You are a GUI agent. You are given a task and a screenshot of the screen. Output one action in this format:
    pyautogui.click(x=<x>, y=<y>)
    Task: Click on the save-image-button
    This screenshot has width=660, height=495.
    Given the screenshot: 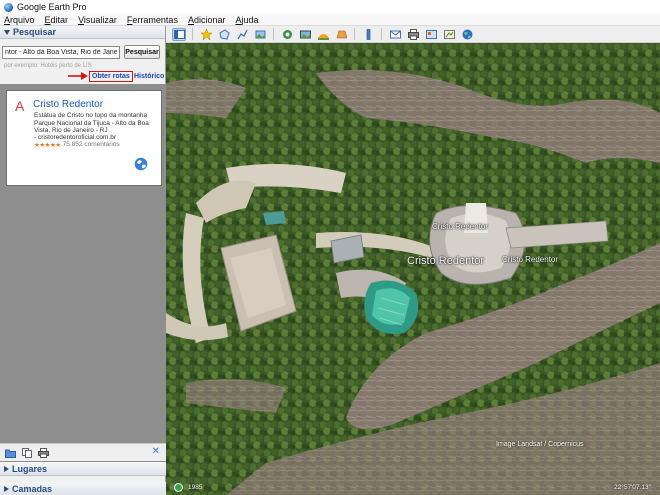 What is the action you would take?
    pyautogui.click(x=431, y=34)
    